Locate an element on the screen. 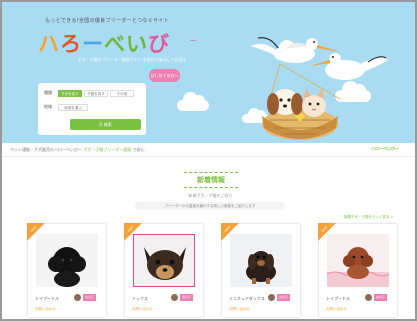  area-select: 地域を選ぶ is located at coordinates (73, 107).